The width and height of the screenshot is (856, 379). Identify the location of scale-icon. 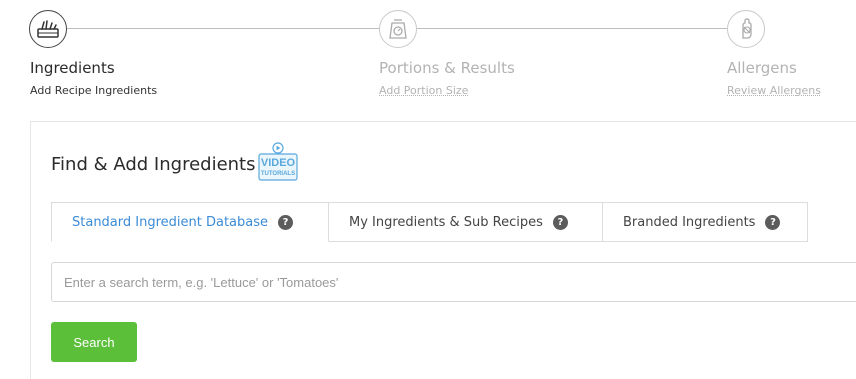
(398, 29).